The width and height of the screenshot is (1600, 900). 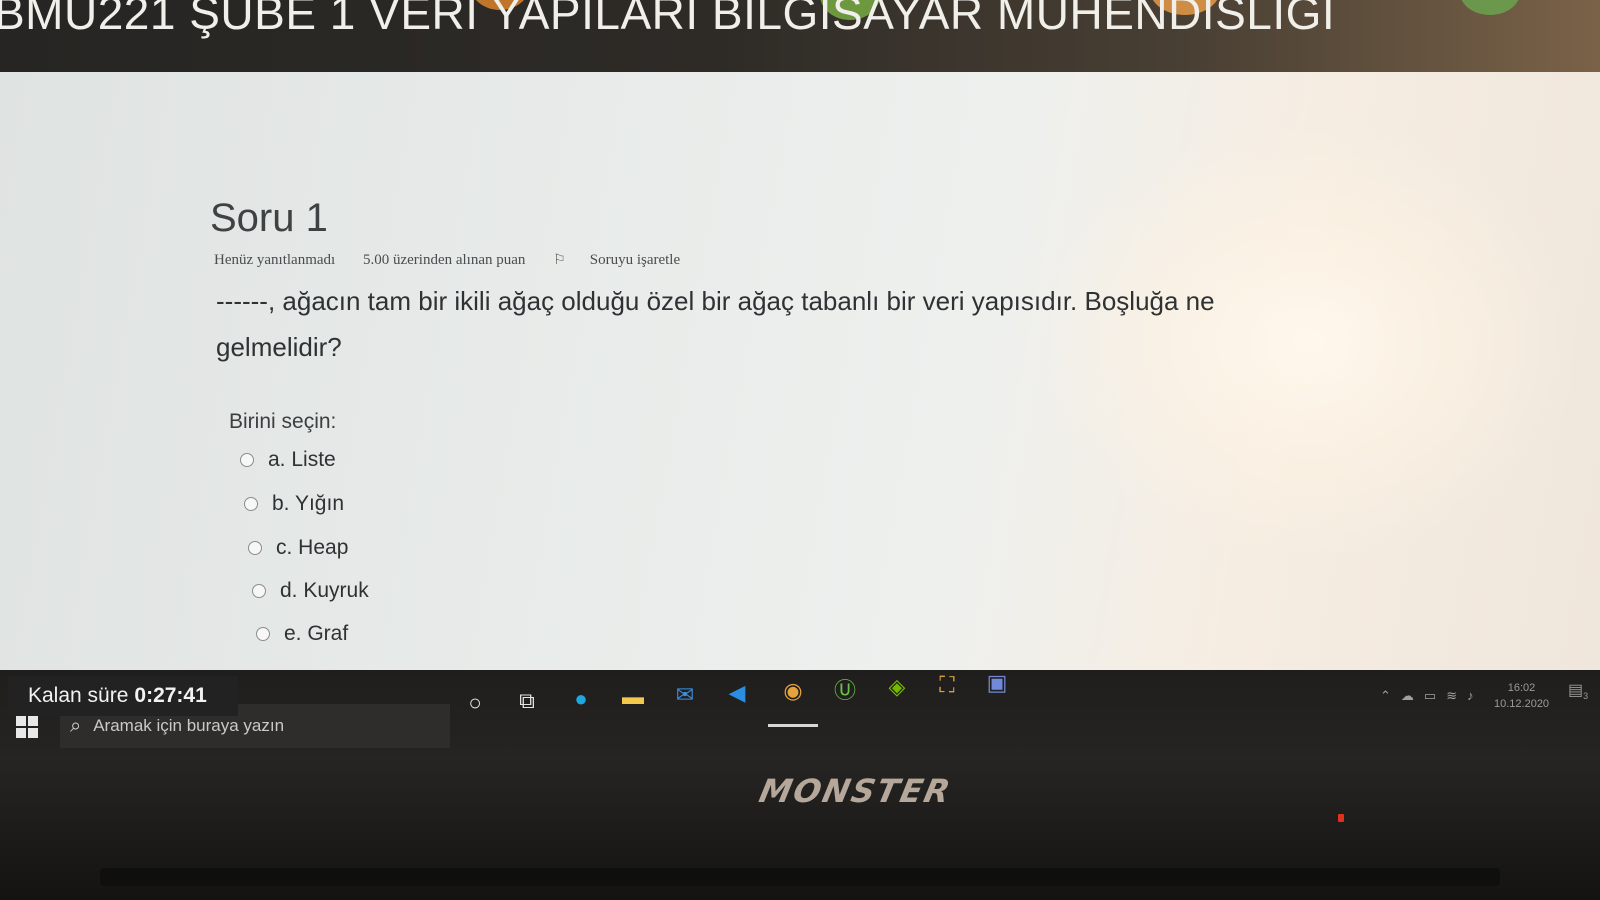 I want to click on volume-icon: ♪, so click(x=1470, y=696).